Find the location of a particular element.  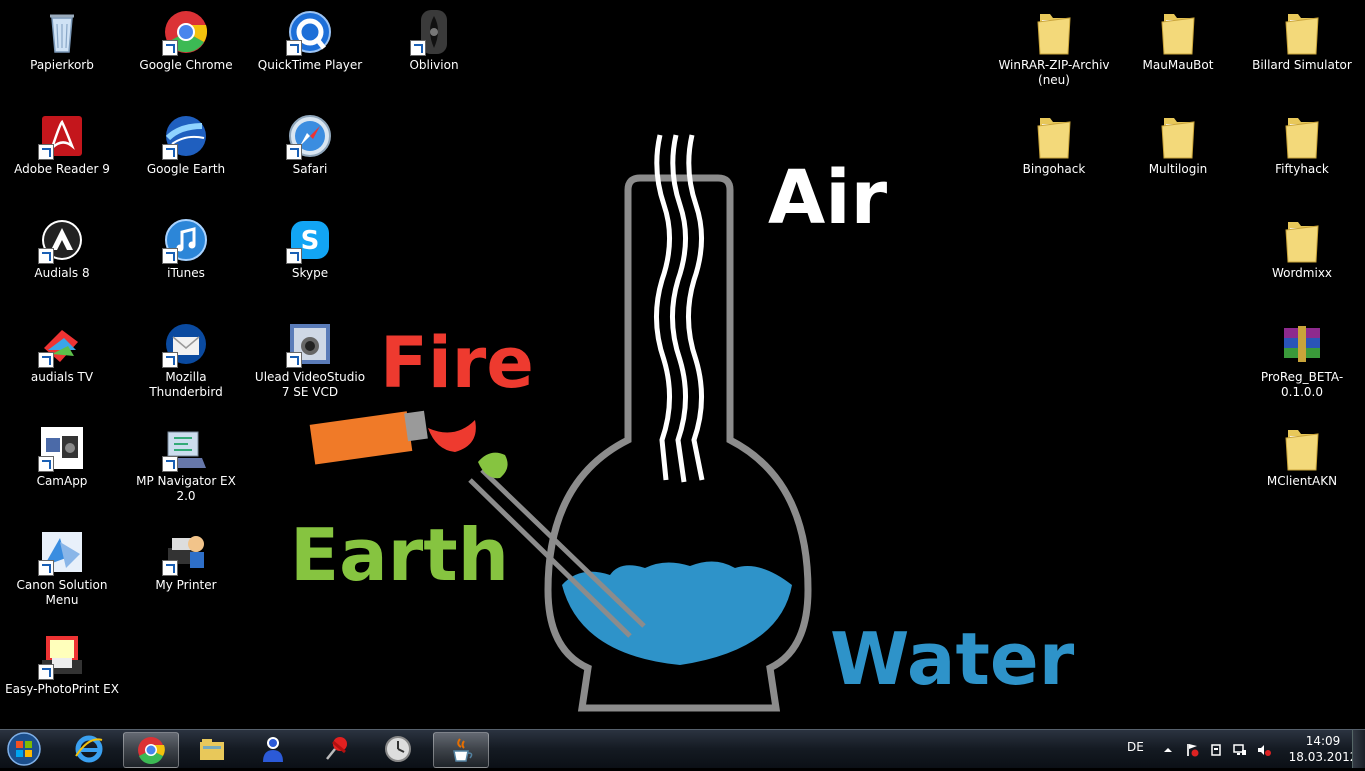

desktop-icon: ProReg_BETA-0.1.0.0 is located at coordinates (1302, 362).